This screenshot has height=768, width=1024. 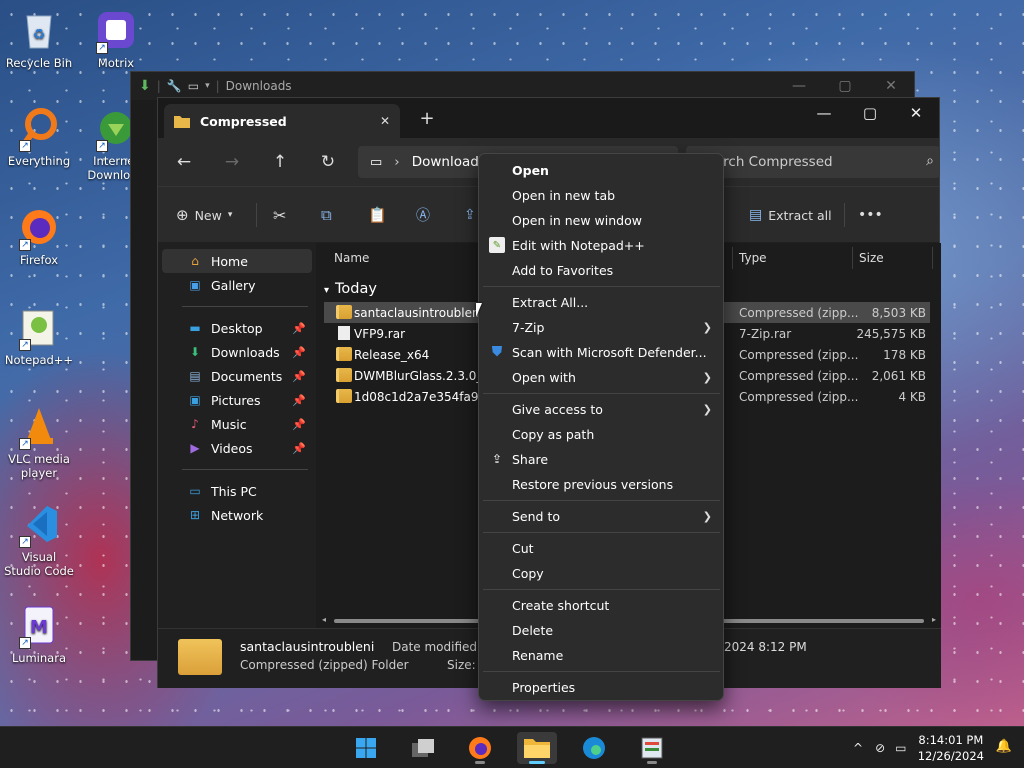 I want to click on more-options-button: •••, so click(x=870, y=215).